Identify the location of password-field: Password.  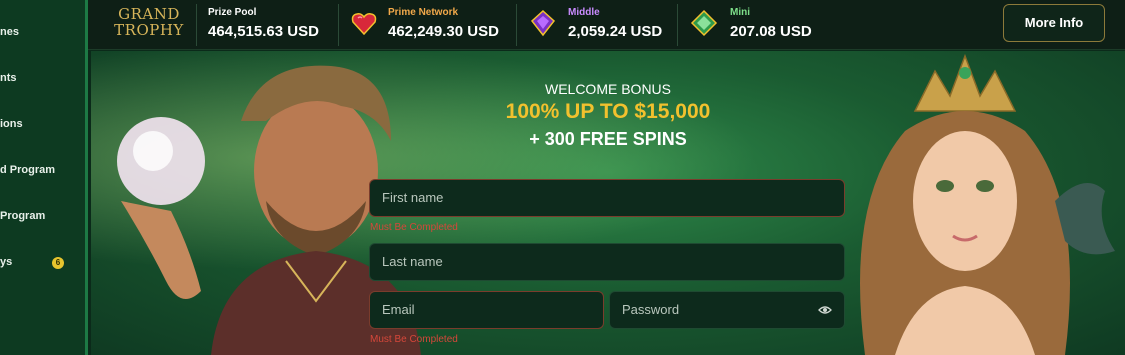
(727, 310).